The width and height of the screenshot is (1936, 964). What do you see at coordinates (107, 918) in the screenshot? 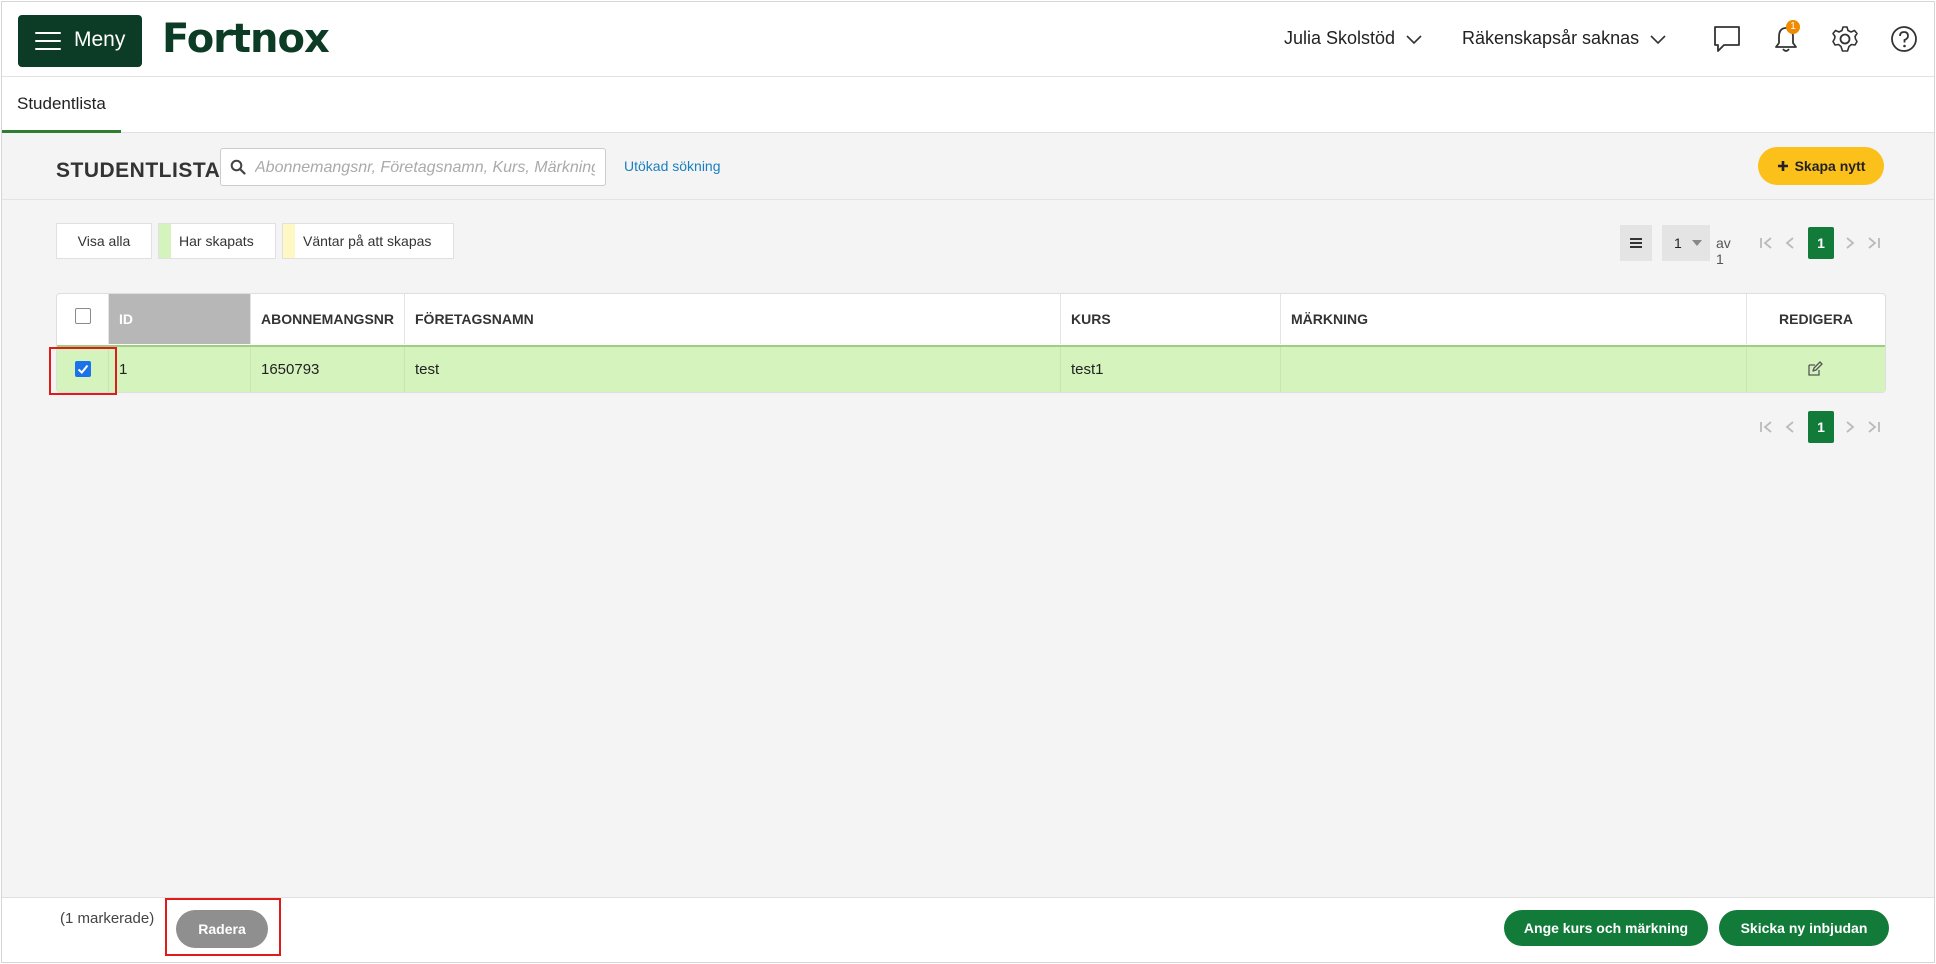
I see `selected-count: (1 markerade)` at bounding box center [107, 918].